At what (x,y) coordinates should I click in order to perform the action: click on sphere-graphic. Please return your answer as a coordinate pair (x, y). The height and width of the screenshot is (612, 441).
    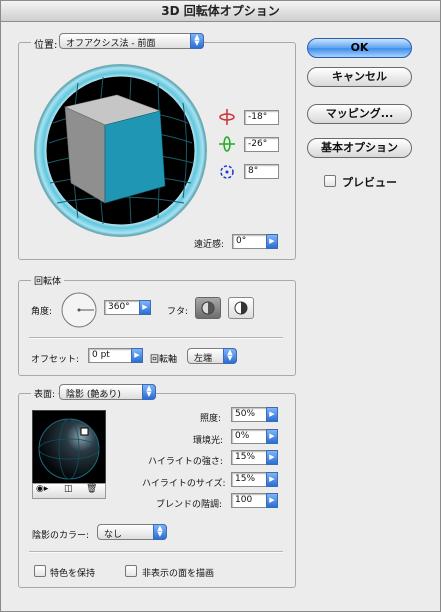
    Looking at the image, I should click on (69, 449).